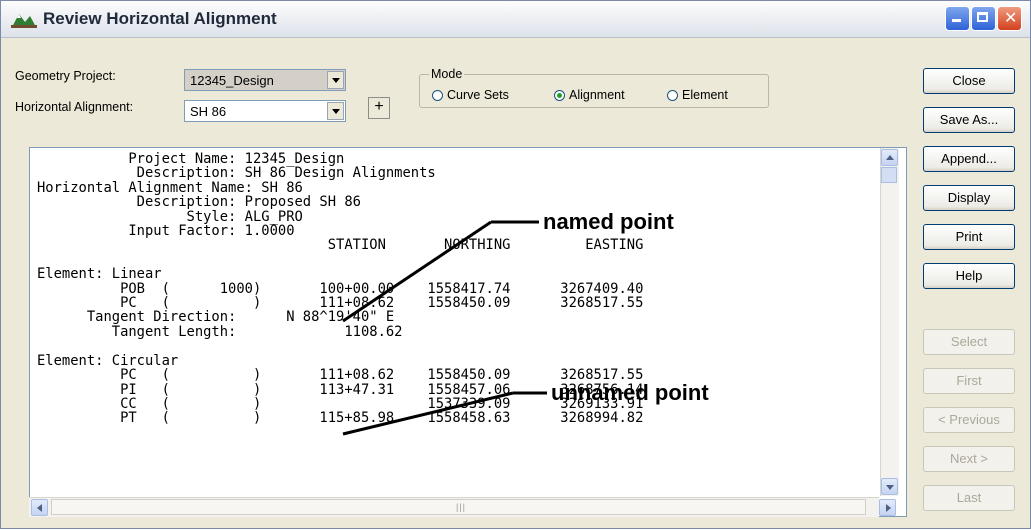 This screenshot has width=1031, height=530. What do you see at coordinates (478, 95) in the screenshot?
I see `radio-curve-sets-label: Curve Sets` at bounding box center [478, 95].